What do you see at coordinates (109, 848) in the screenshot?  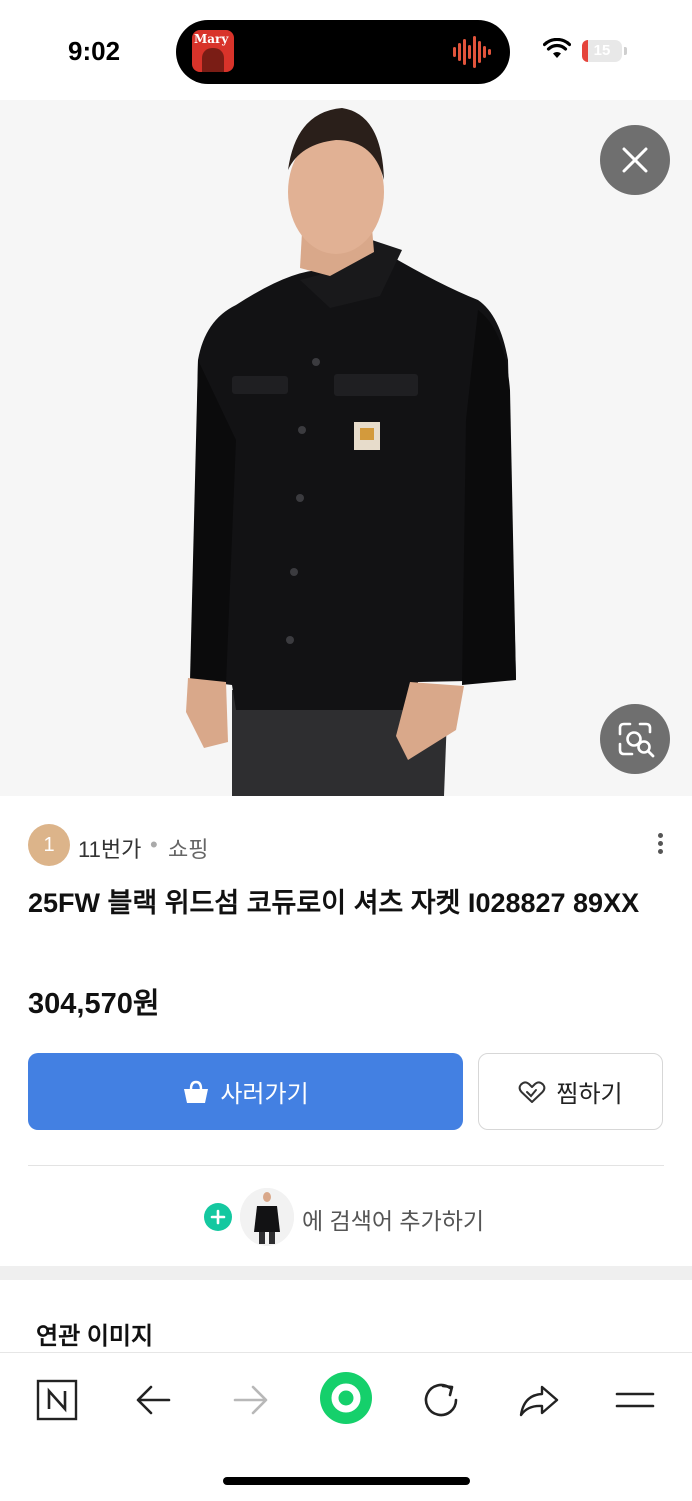 I see `source-name: 11번가` at bounding box center [109, 848].